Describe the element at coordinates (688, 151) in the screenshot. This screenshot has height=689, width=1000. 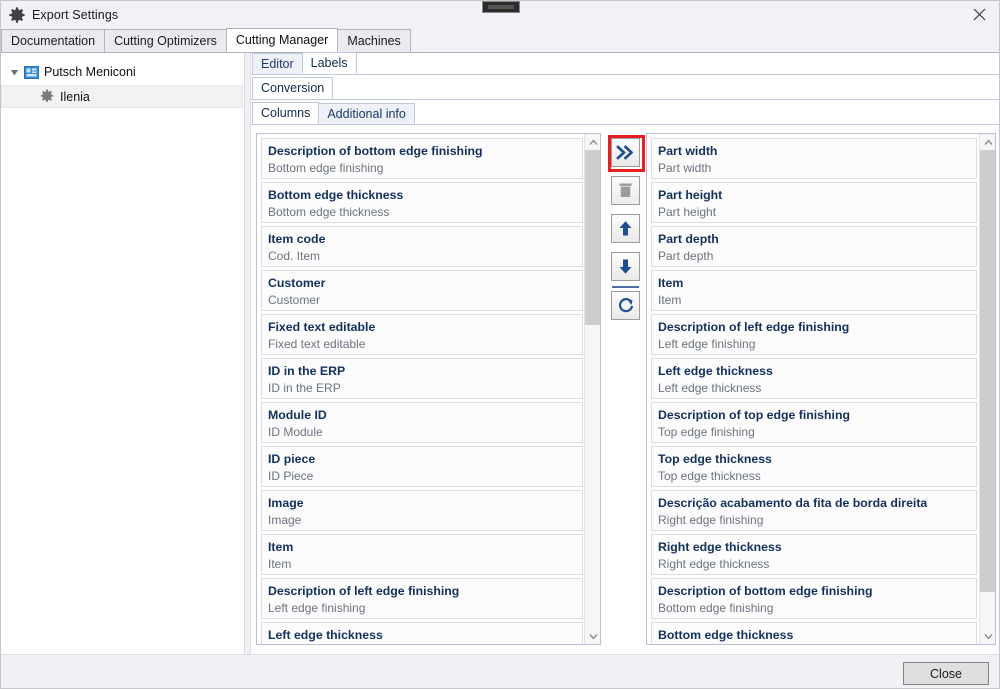
I see `list-item-title: Part width` at that location.